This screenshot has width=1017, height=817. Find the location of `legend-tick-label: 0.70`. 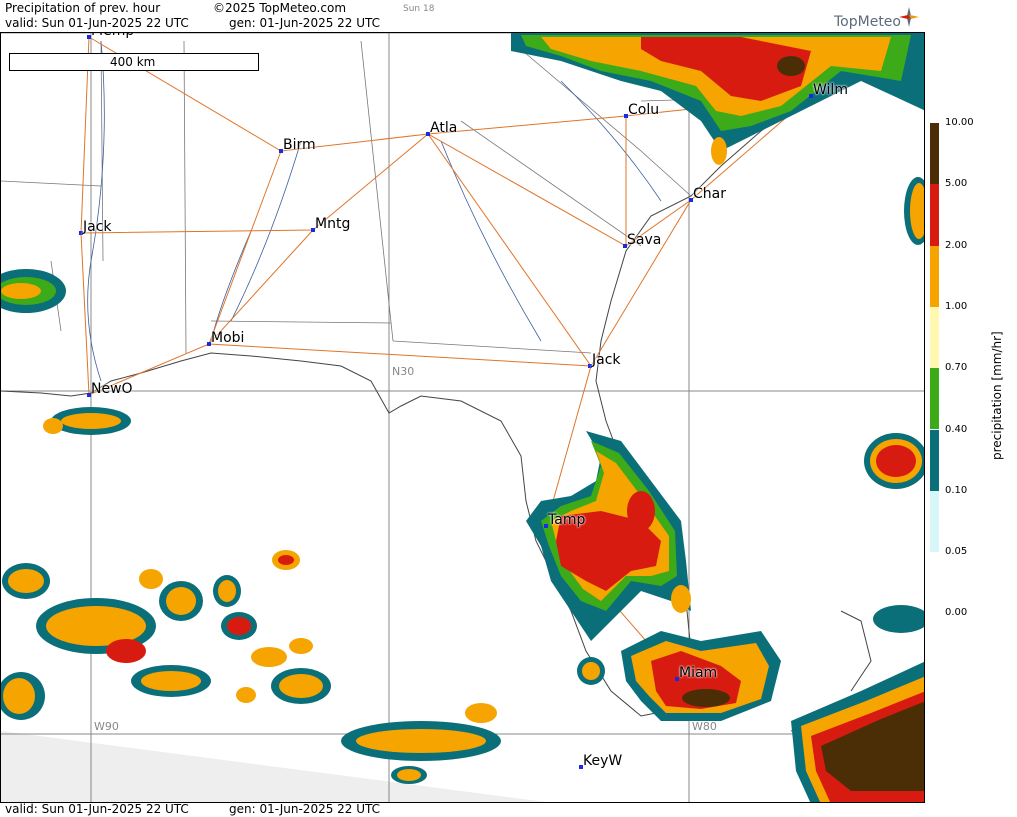

legend-tick-label: 0.70 is located at coordinates (956, 368).